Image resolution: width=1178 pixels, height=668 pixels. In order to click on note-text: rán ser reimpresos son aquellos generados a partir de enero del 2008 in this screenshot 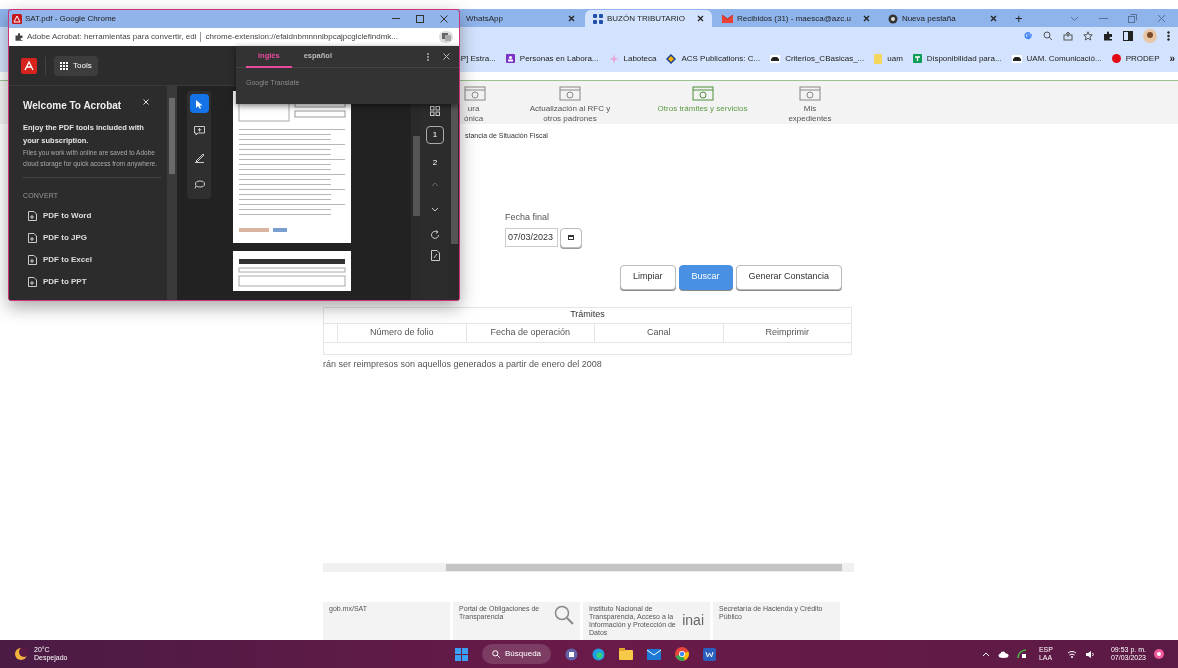, I will do `click(463, 364)`.